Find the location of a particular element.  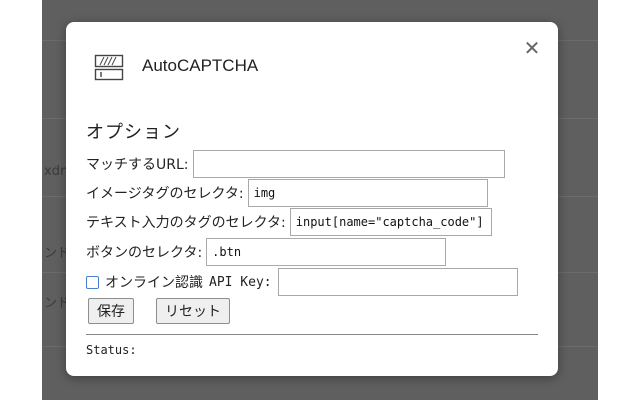

online-recognition-row: オンライン認識 API Key: is located at coordinates (302, 282).